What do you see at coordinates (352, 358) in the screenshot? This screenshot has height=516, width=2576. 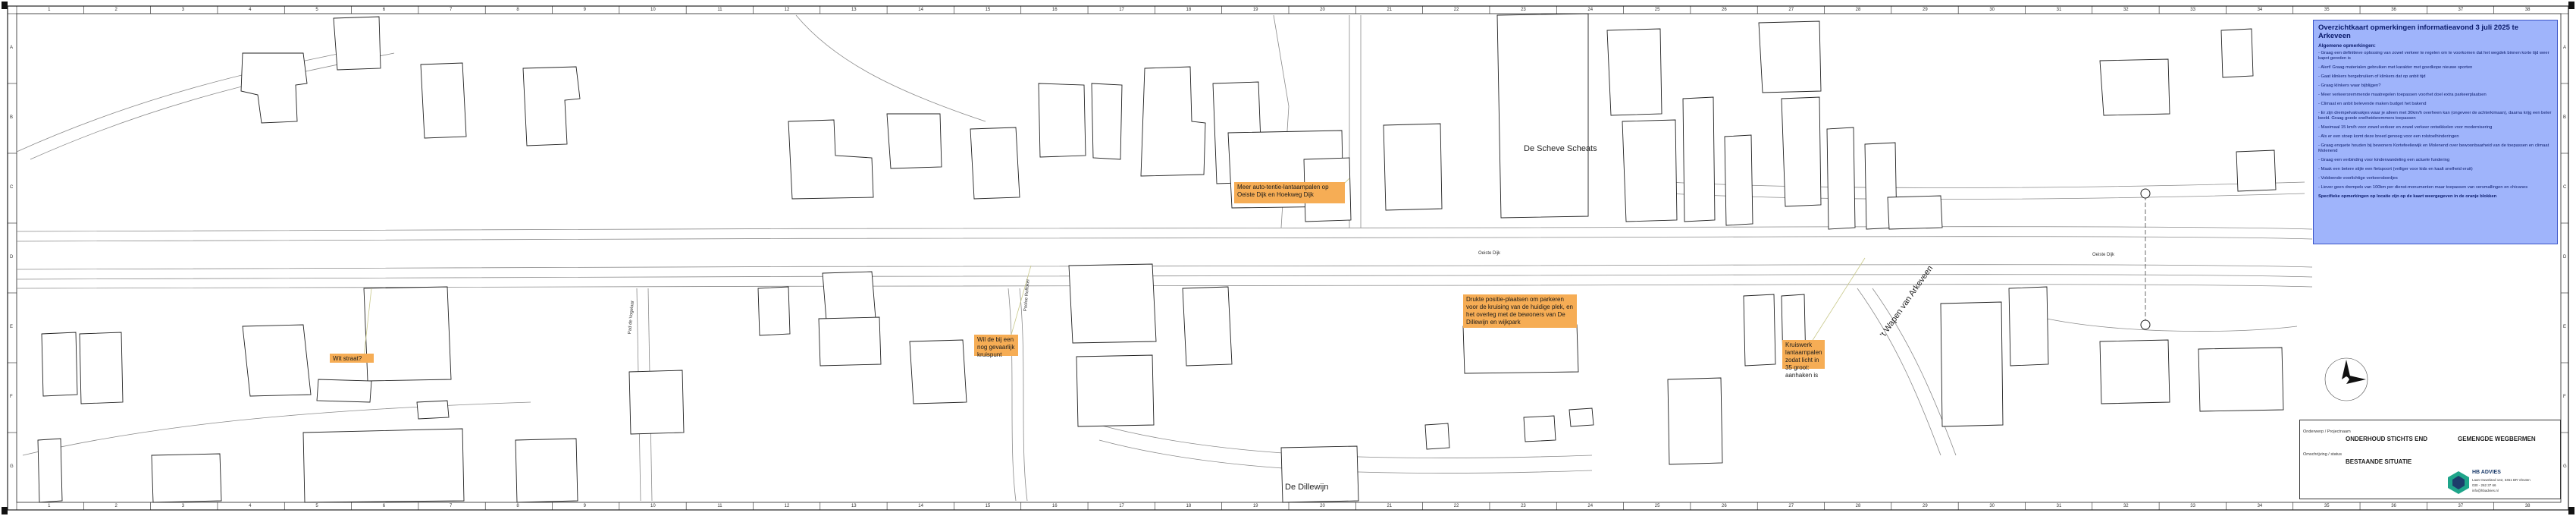 I see `note-straat: Wit straat?` at bounding box center [352, 358].